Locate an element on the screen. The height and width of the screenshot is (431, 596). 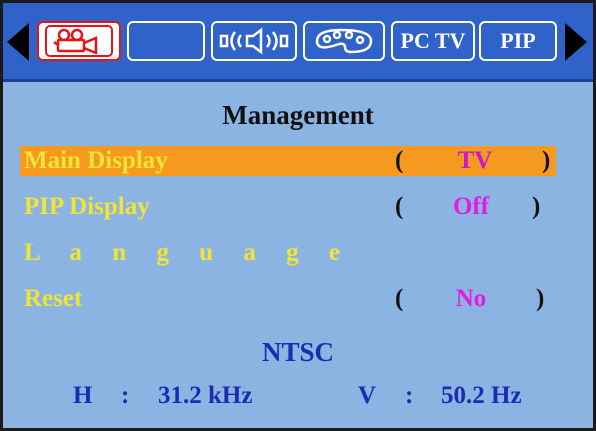
menu-item-value: No is located at coordinates (471, 298).